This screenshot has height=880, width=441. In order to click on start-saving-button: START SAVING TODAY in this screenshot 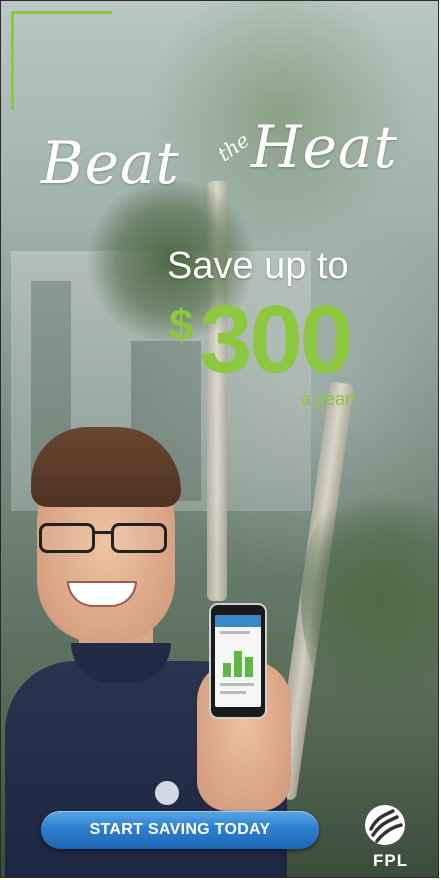, I will do `click(180, 830)`.